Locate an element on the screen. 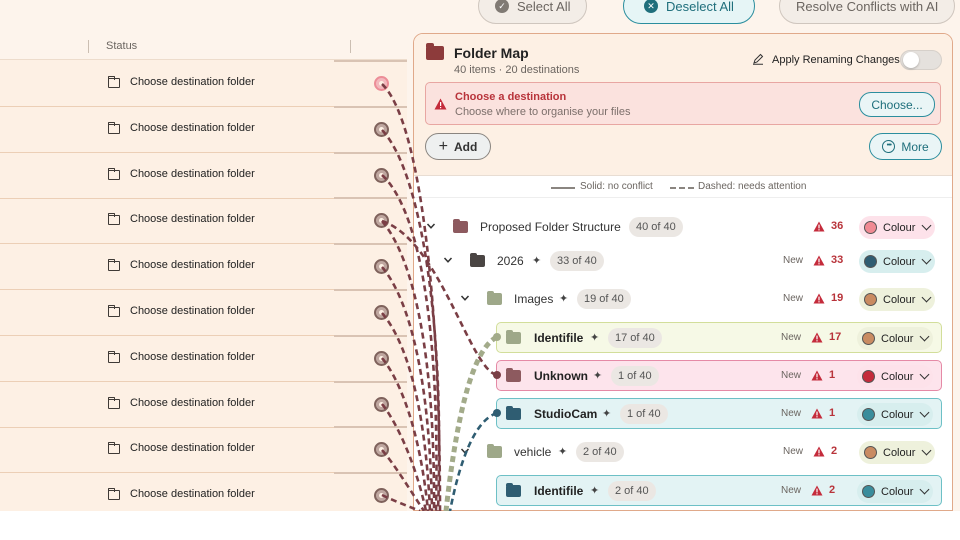  tree-node: StudioCam ✦ 1 of 40 New 1 Colour is located at coordinates (719, 413).